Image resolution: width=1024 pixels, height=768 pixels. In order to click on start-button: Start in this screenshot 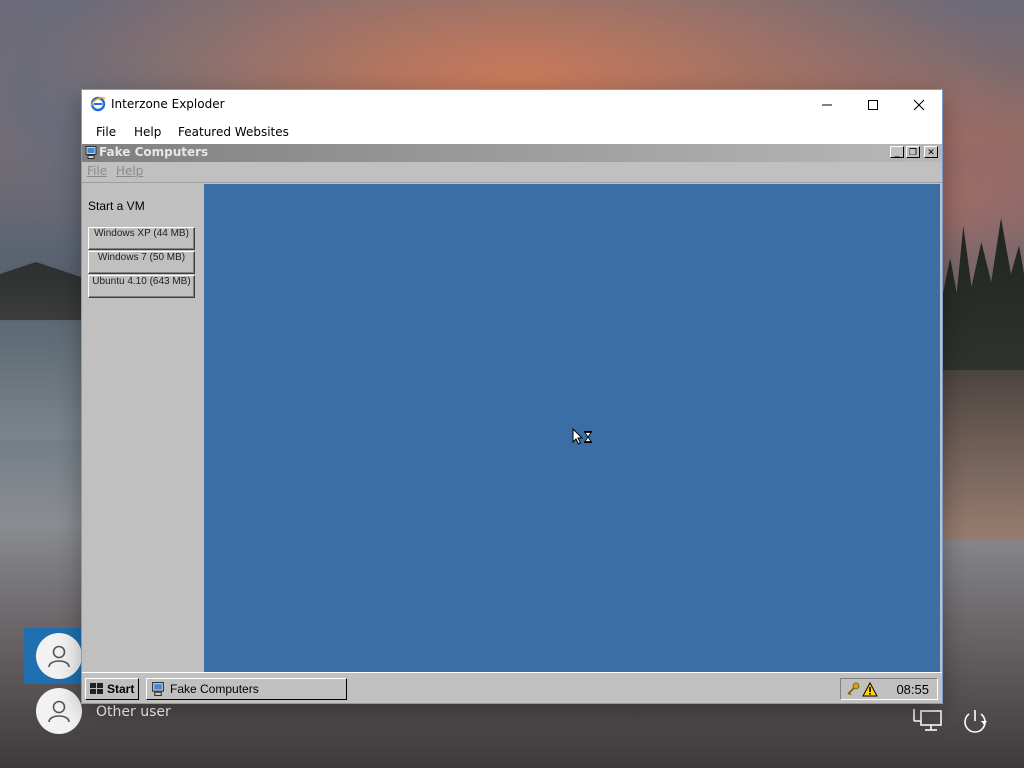, I will do `click(112, 689)`.